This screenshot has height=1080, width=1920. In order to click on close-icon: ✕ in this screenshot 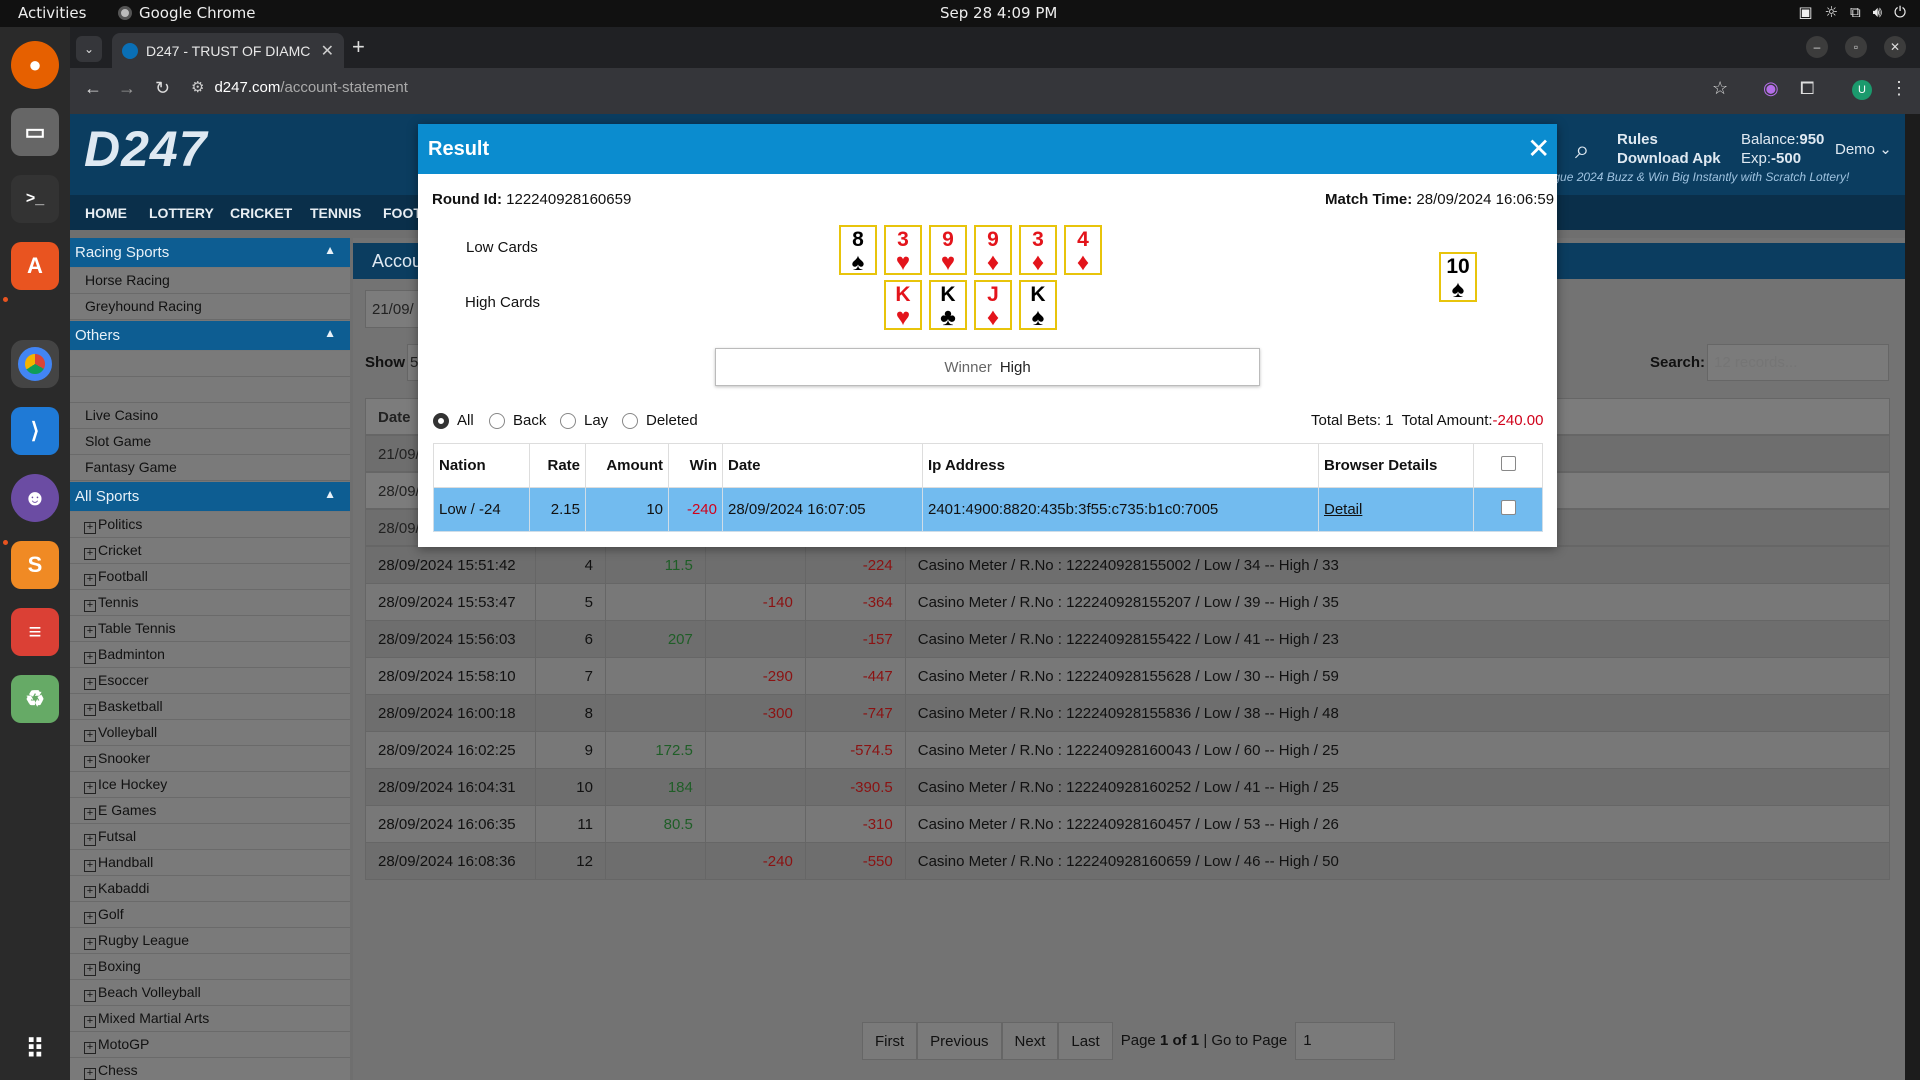, I will do `click(1538, 149)`.